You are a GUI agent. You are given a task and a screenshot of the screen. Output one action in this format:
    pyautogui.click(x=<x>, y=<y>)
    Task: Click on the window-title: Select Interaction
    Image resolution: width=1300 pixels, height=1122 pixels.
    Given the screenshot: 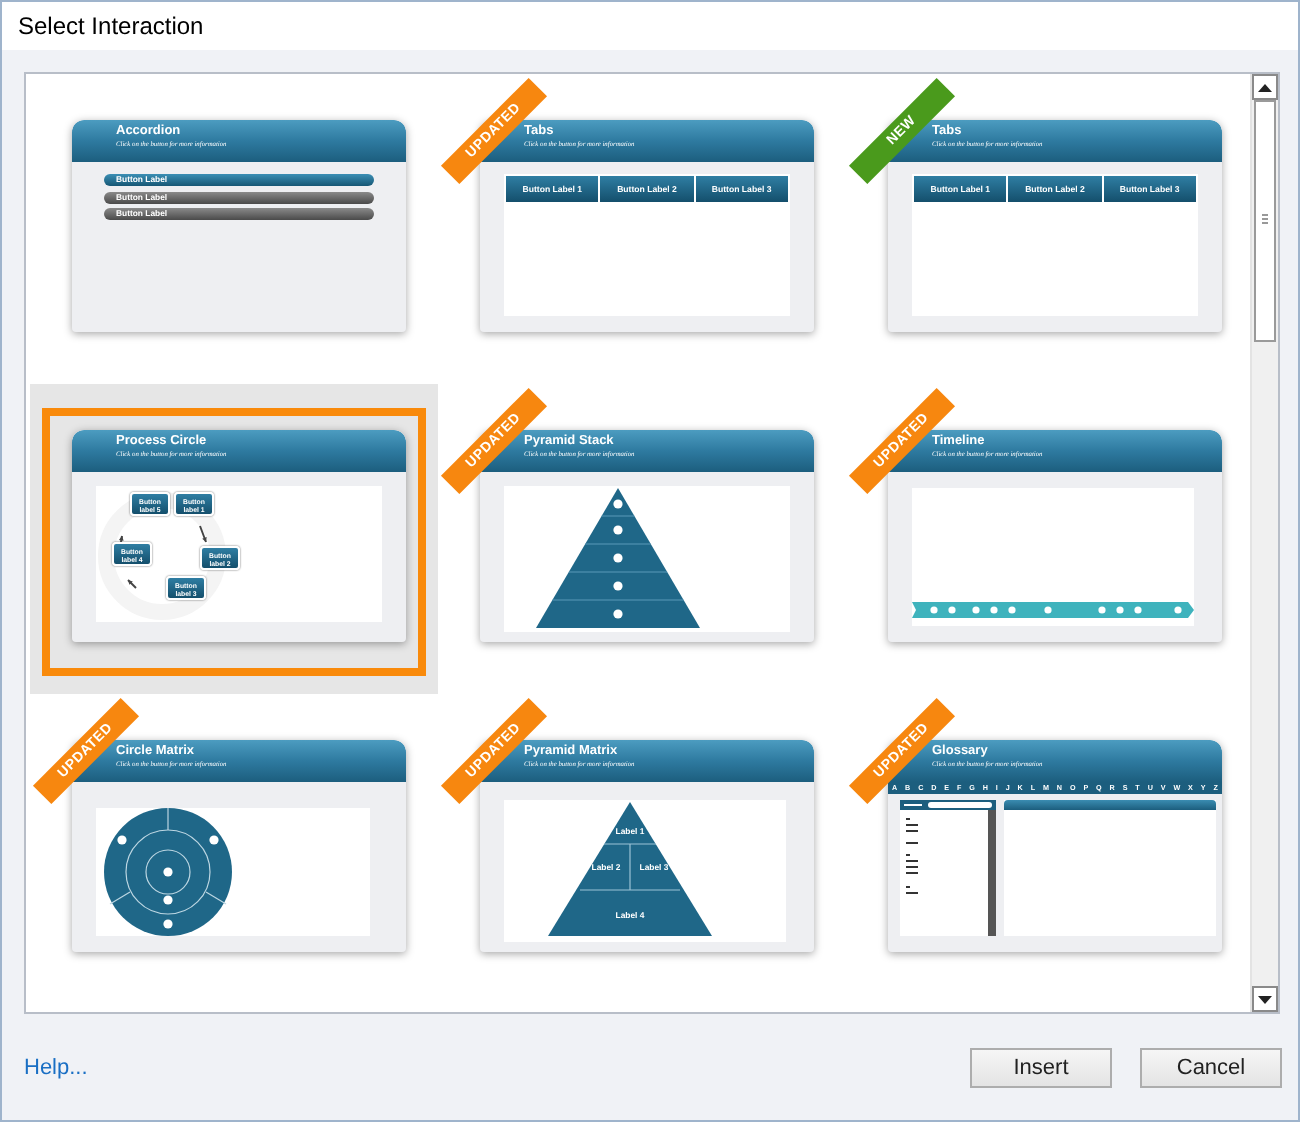 What is the action you would take?
    pyautogui.click(x=111, y=26)
    